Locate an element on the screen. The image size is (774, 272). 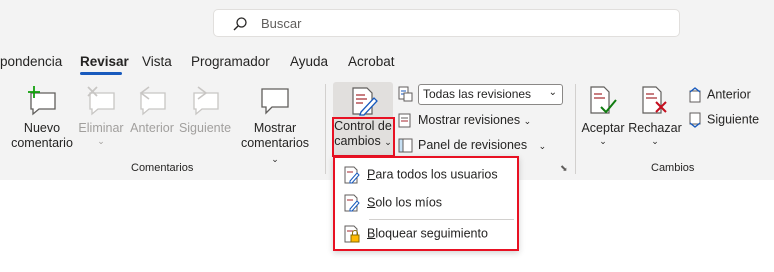
delete-comment-icon is located at coordinates (101, 101).